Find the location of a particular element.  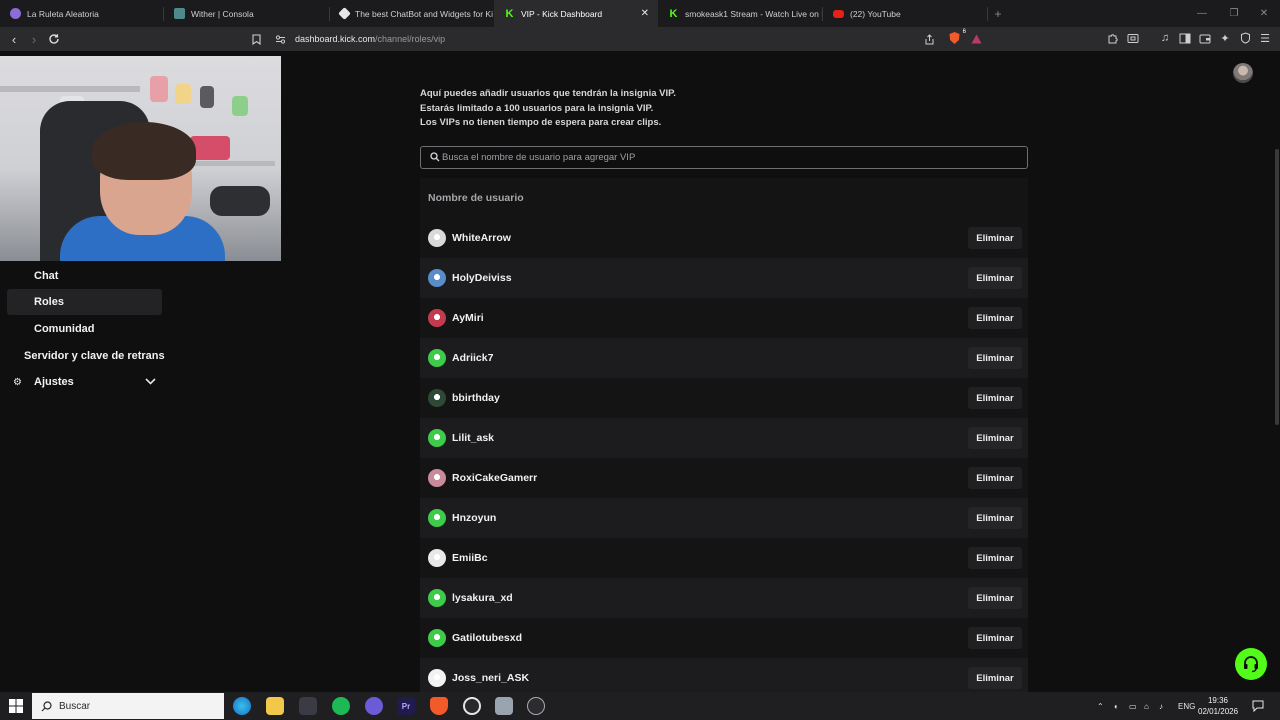

media-icon: ♫ is located at coordinates (1165, 38).